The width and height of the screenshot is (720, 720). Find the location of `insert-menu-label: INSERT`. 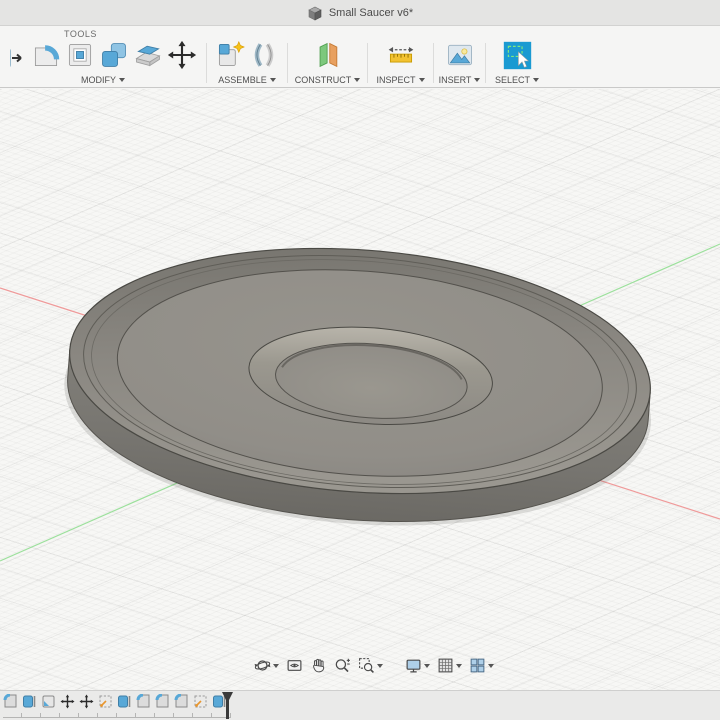

insert-menu-label: INSERT is located at coordinates (455, 80).